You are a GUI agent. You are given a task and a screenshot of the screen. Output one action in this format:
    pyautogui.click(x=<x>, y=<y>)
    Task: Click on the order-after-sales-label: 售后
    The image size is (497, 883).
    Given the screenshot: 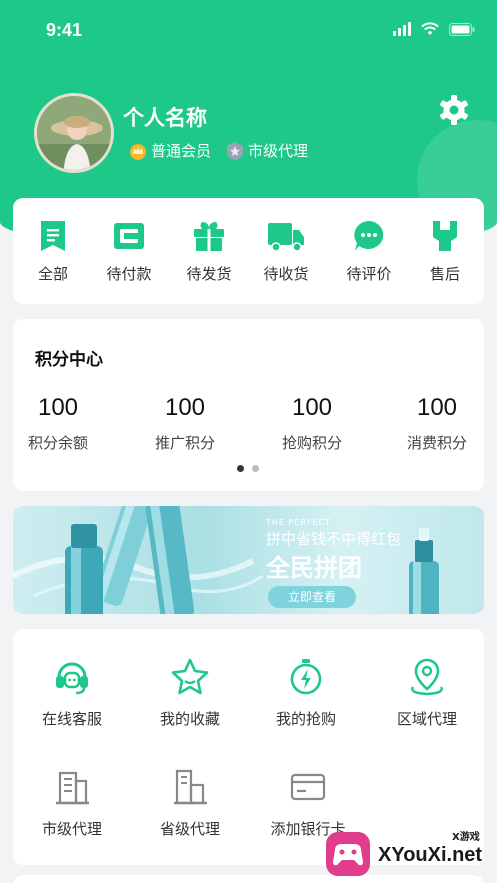 What is the action you would take?
    pyautogui.click(x=444, y=274)
    